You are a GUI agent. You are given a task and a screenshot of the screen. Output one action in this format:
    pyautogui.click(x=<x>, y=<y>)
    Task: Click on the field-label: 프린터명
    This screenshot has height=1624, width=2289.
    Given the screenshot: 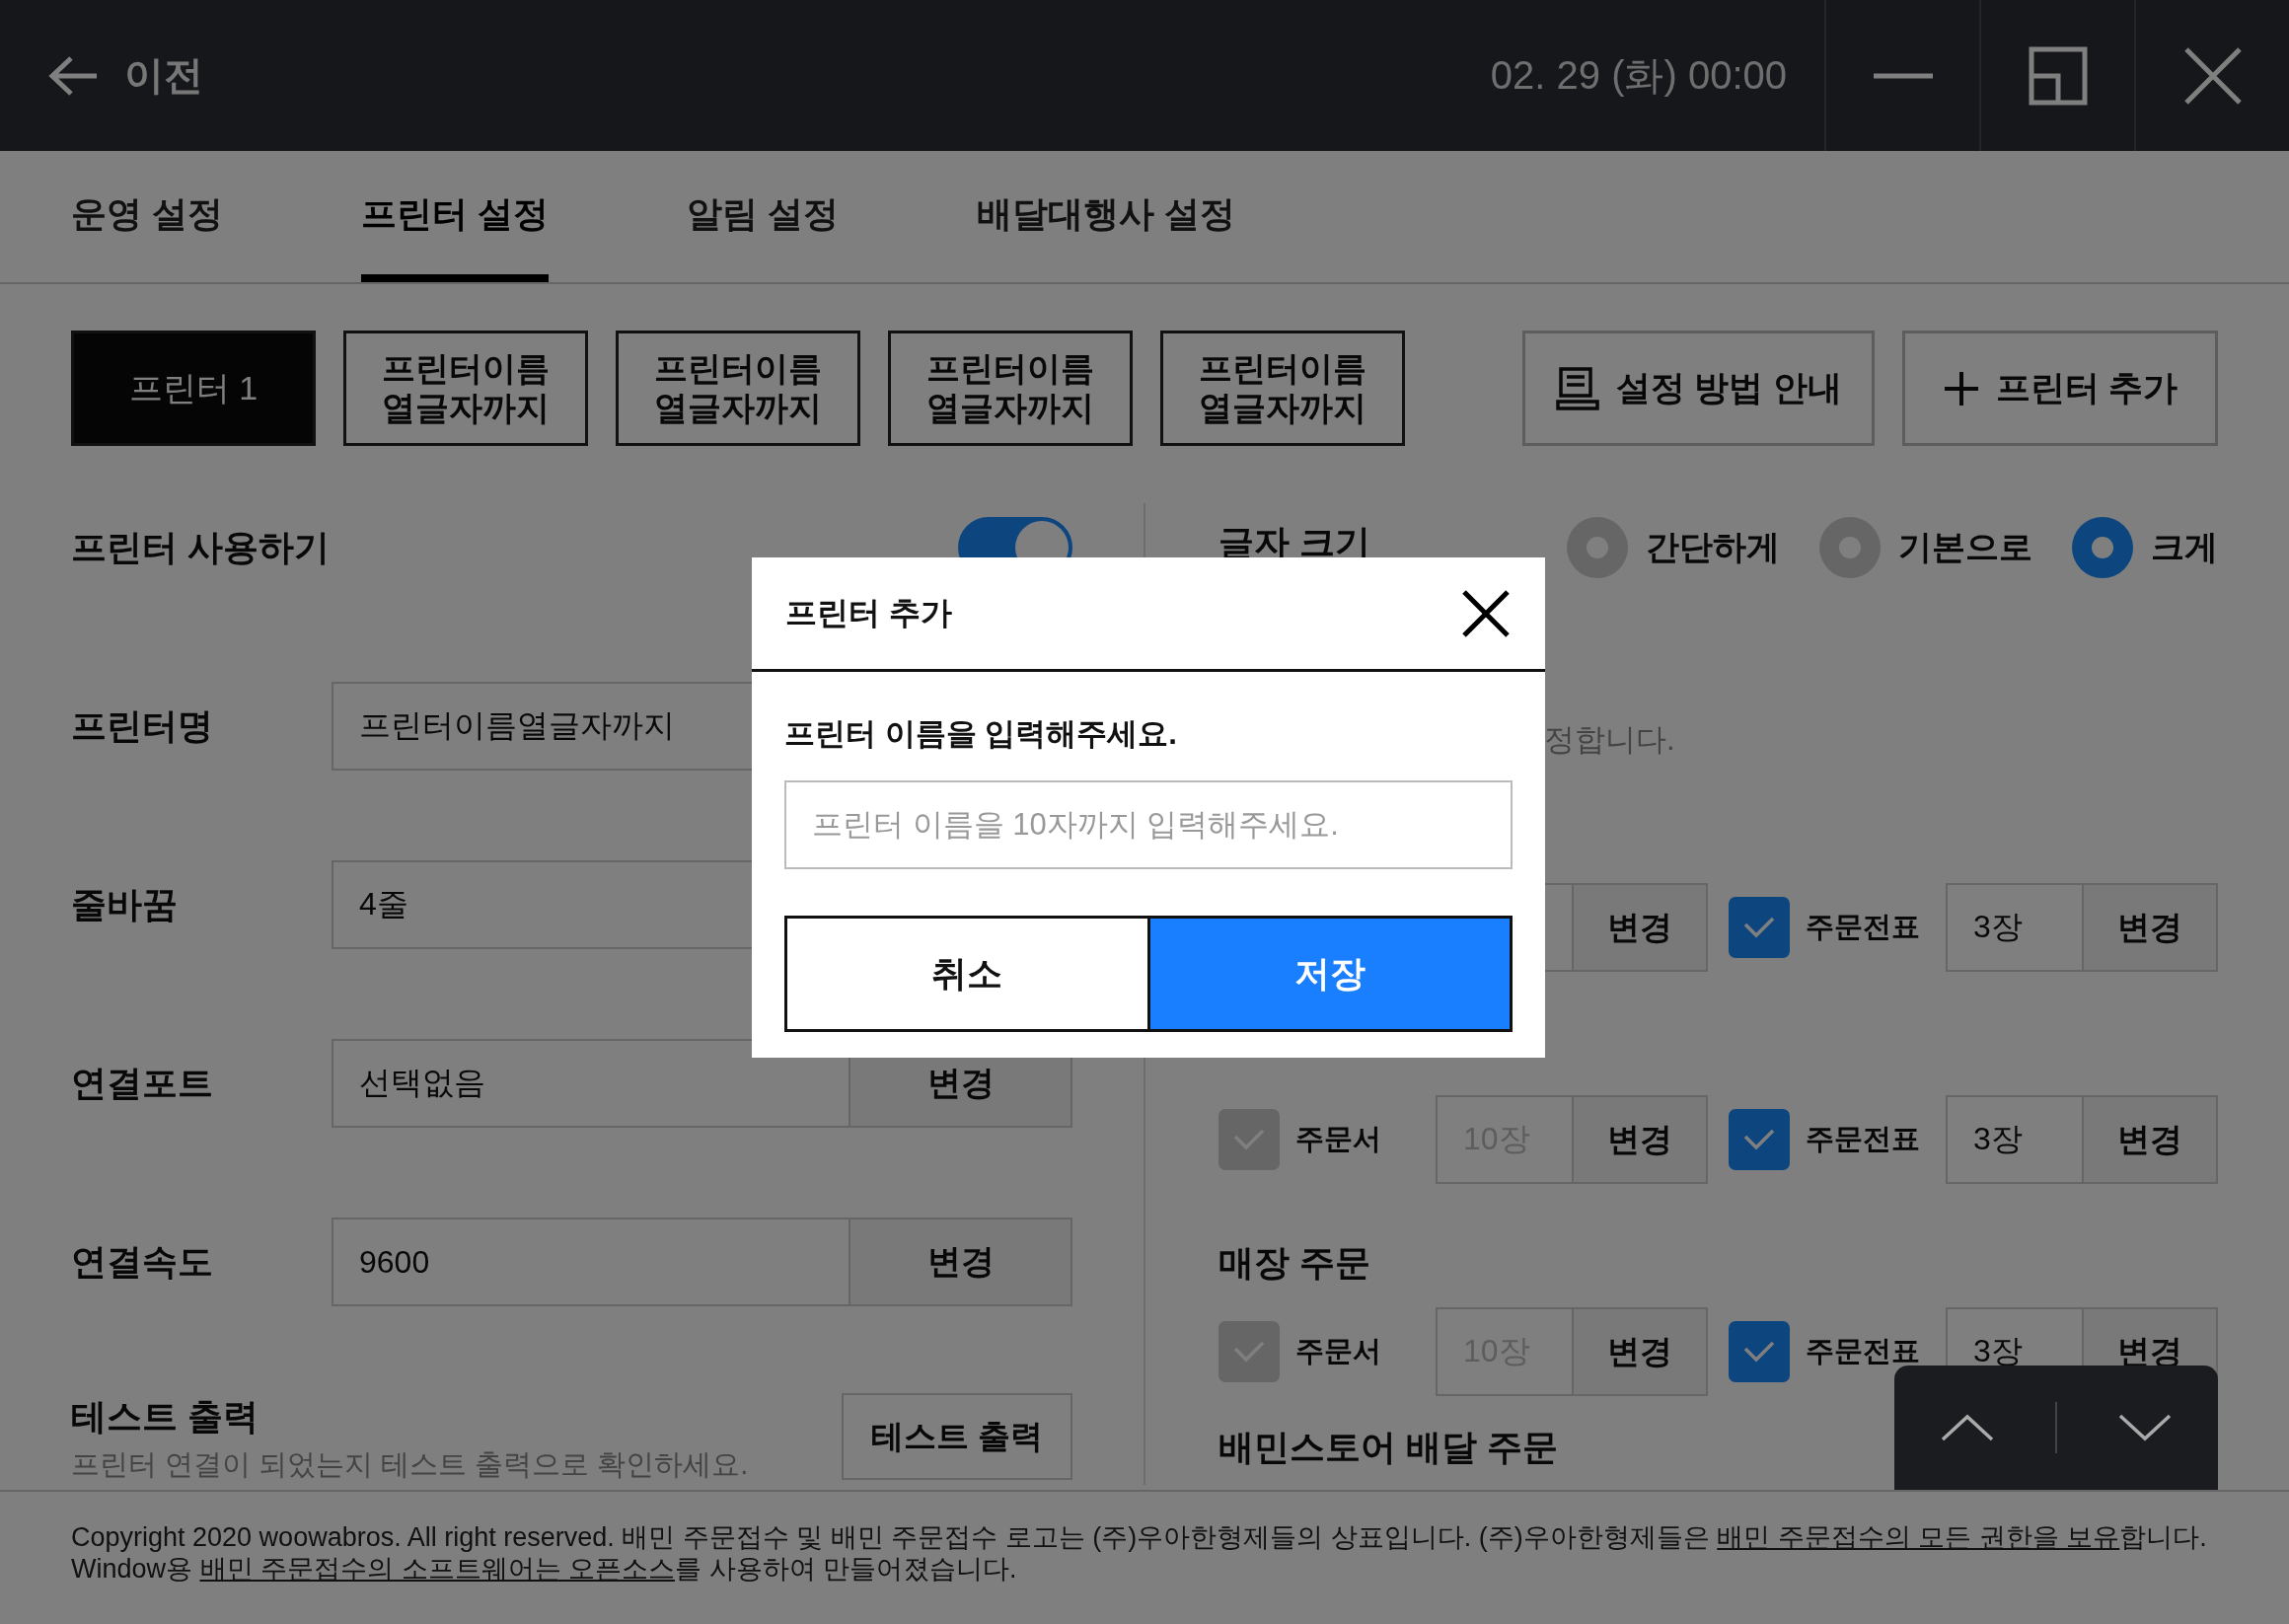 What is the action you would take?
    pyautogui.click(x=143, y=725)
    